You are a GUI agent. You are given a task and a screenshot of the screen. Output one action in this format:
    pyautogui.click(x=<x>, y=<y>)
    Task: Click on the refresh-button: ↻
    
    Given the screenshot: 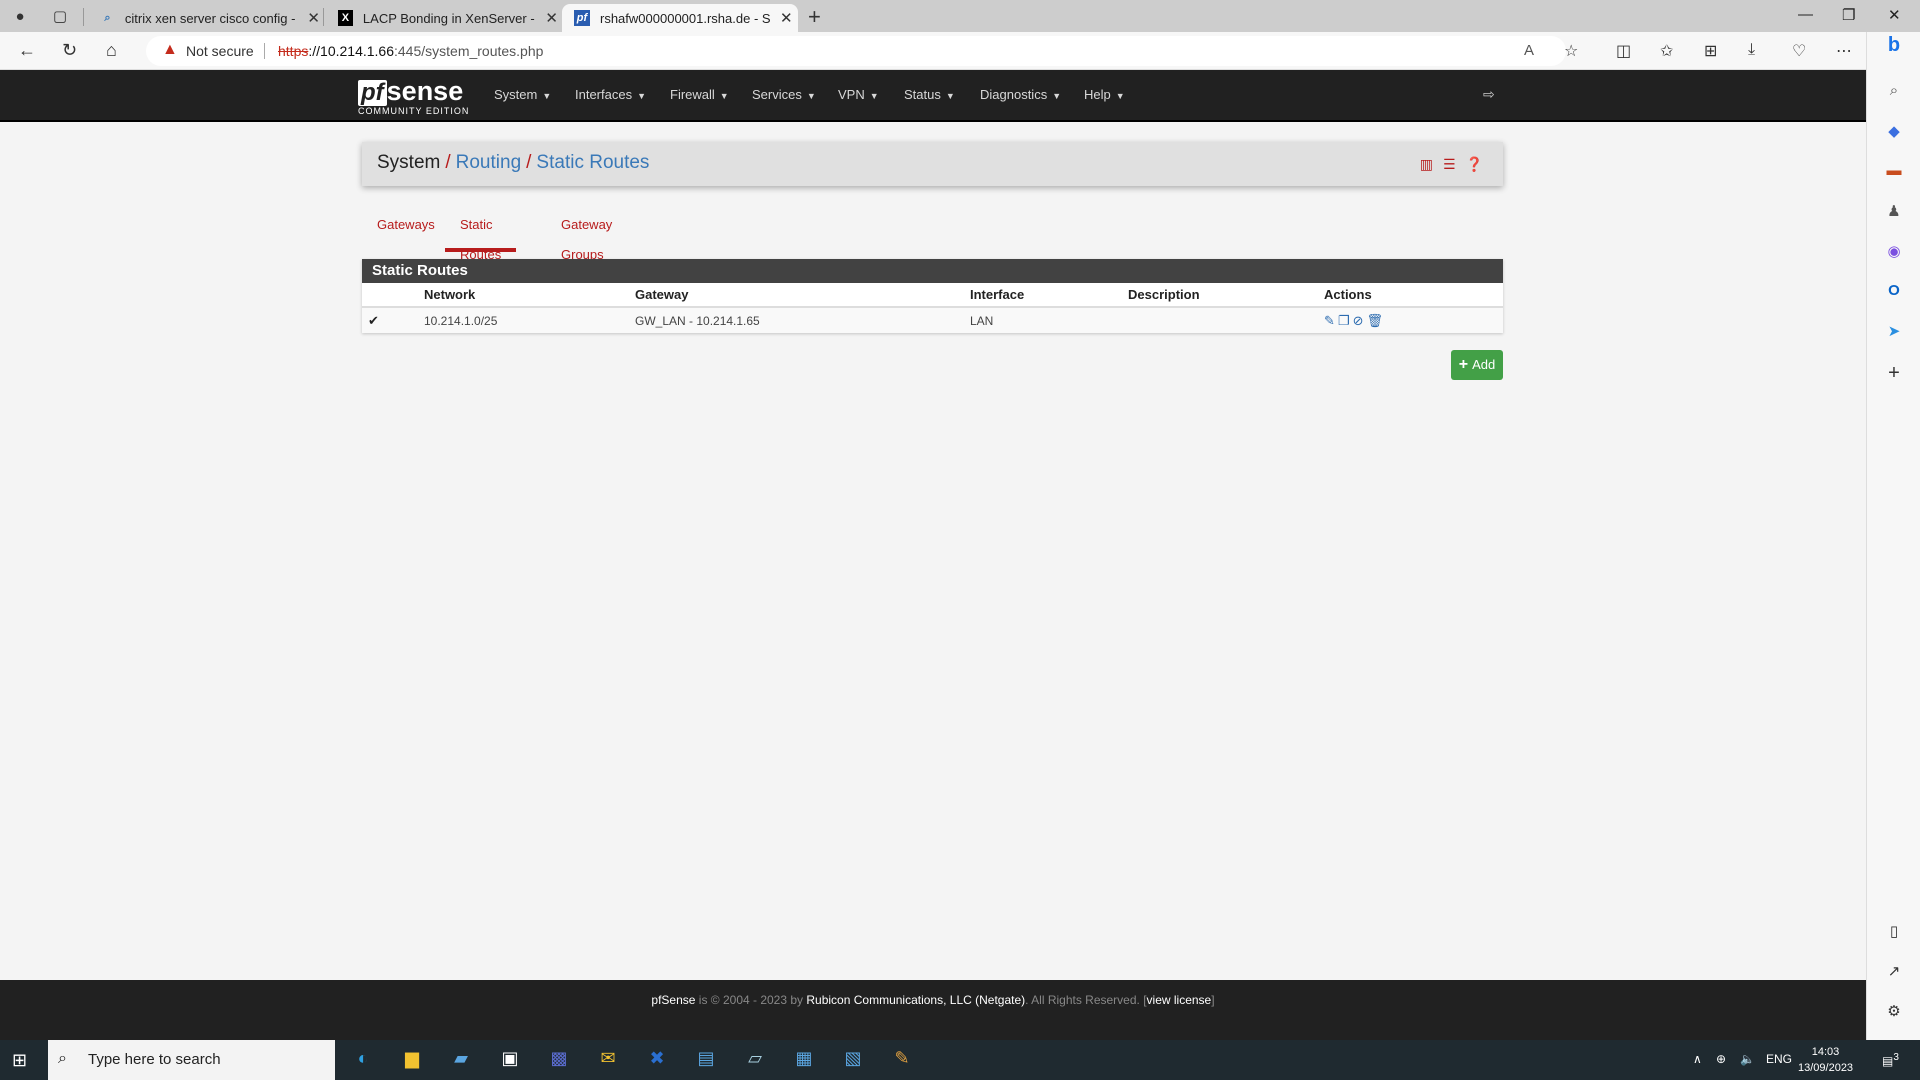 What is the action you would take?
    pyautogui.click(x=69, y=50)
    